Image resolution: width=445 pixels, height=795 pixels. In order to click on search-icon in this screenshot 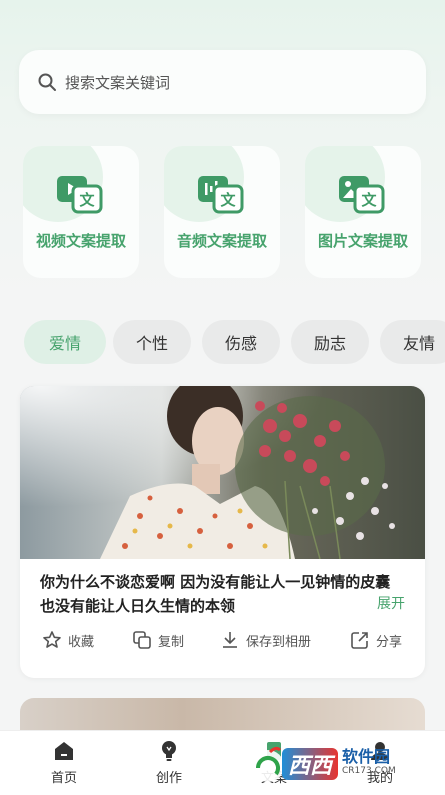, I will do `click(47, 82)`.